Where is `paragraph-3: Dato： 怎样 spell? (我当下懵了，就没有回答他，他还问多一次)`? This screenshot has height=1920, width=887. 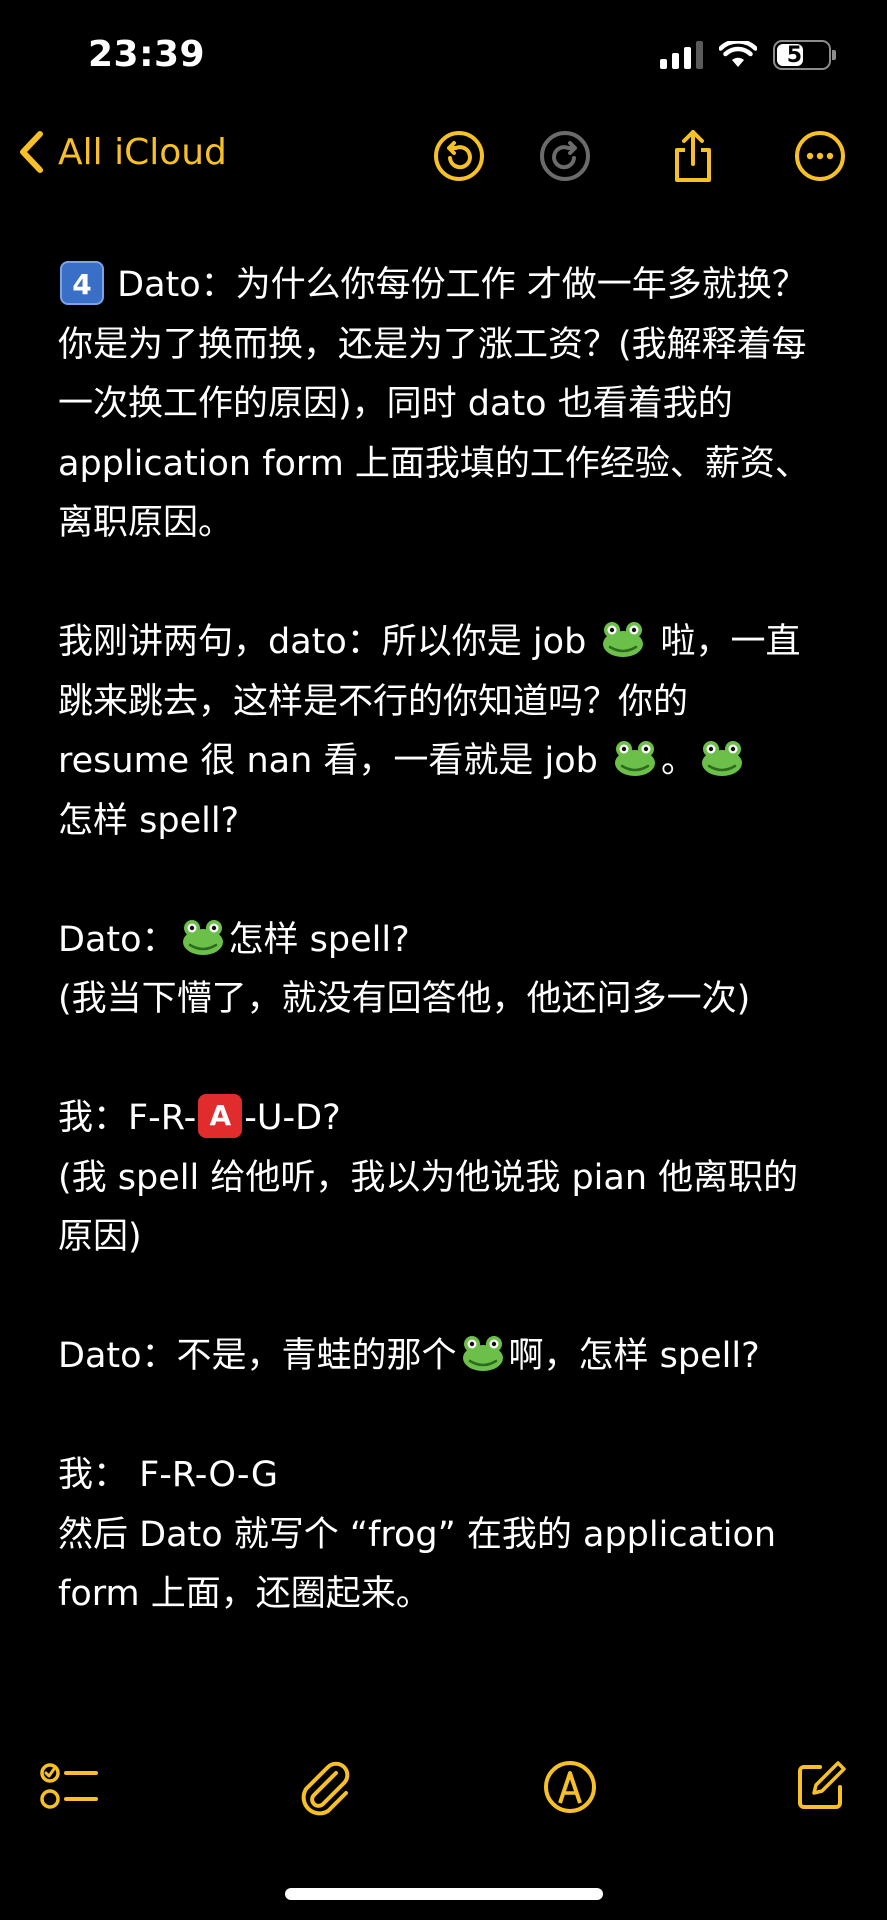 paragraph-3: Dato： 怎样 spell? (我当下懵了，就没有回答他，他还问多一次) is located at coordinates (443, 970).